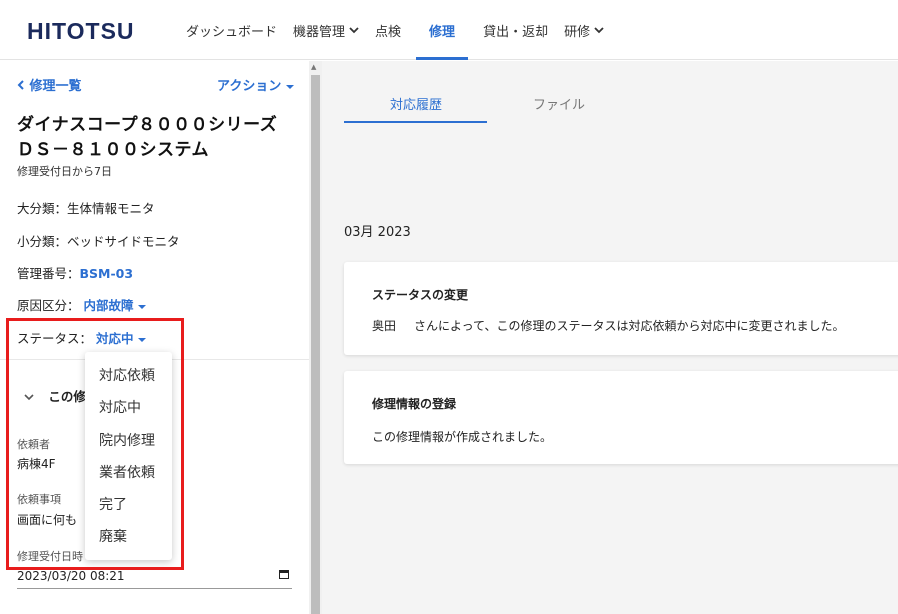  Describe the element at coordinates (128, 376) in the screenshot. I see `status-option: 対応依頼` at that location.